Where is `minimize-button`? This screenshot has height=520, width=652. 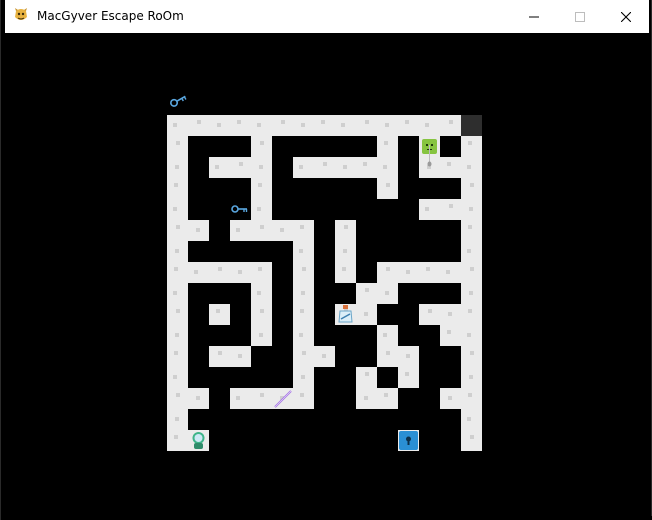
minimize-button is located at coordinates (534, 16).